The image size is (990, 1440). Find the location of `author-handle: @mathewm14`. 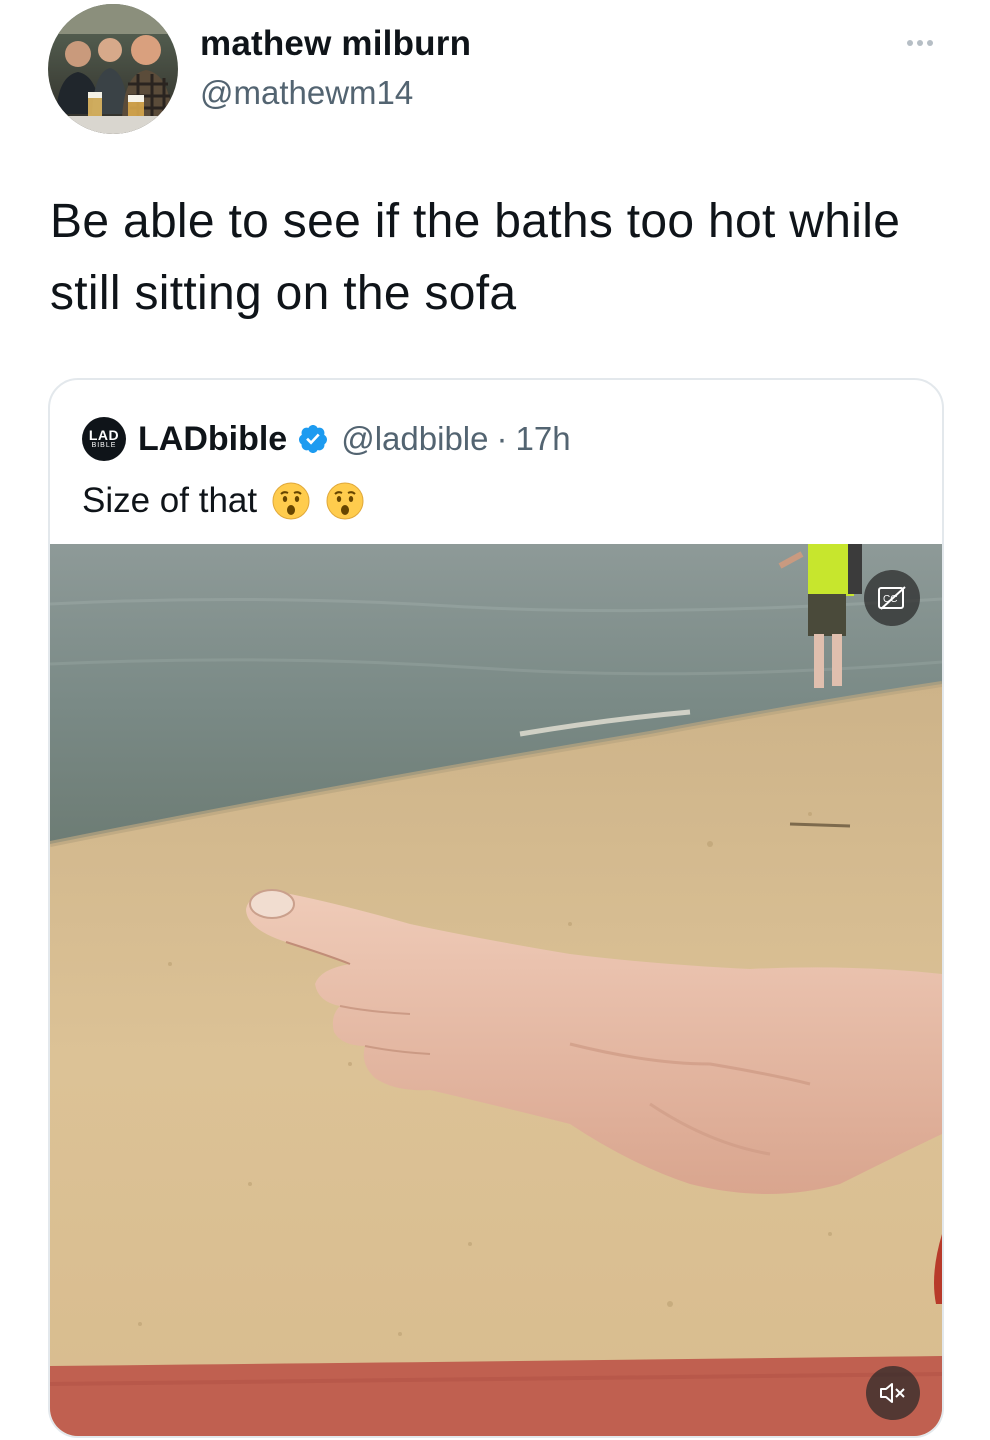

author-handle: @mathewm14 is located at coordinates (306, 93).